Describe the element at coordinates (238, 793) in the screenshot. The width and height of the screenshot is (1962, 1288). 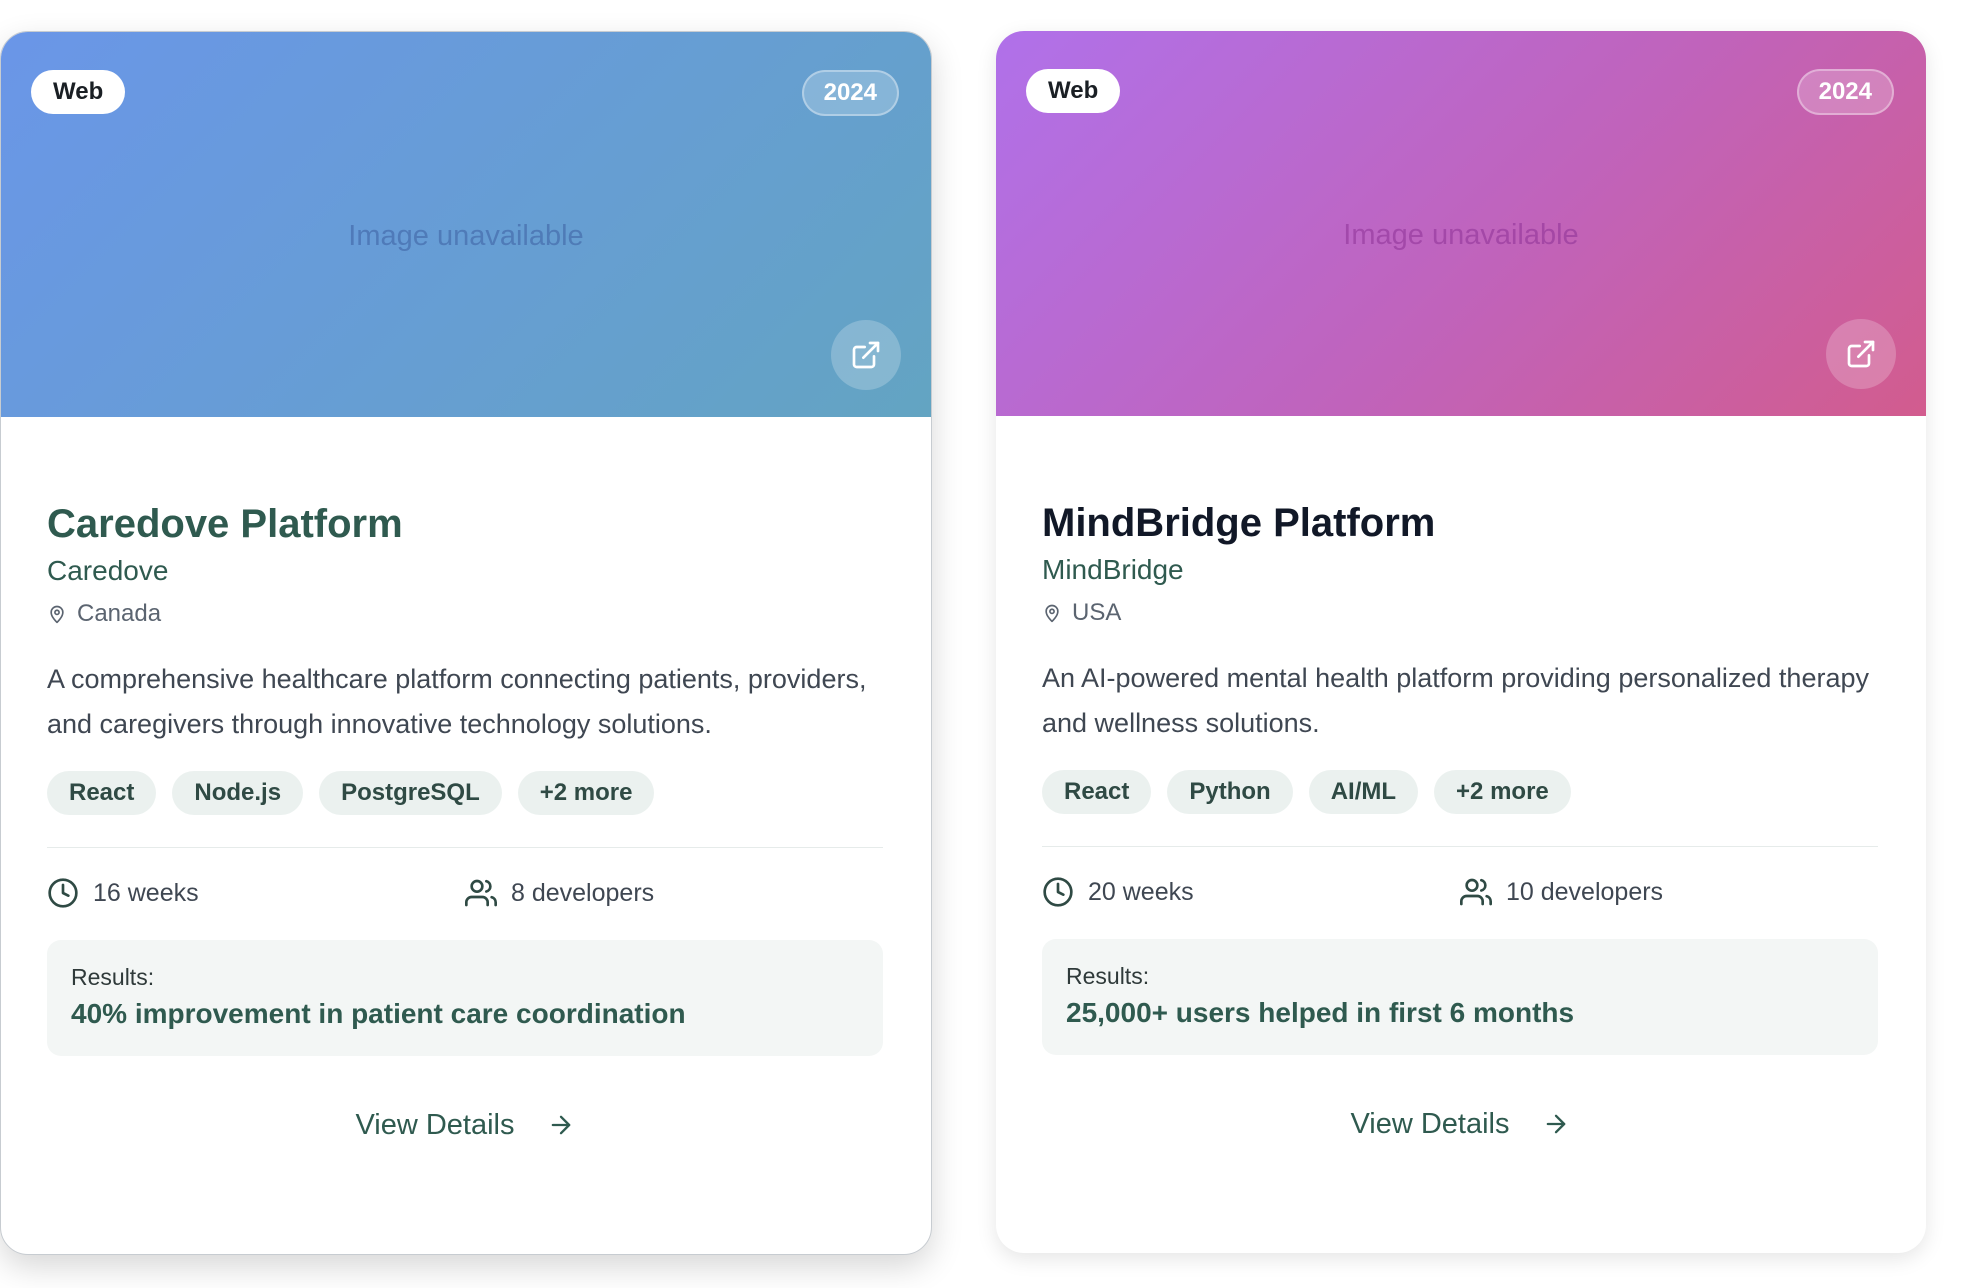
I see `tech-tag: Node.js` at that location.